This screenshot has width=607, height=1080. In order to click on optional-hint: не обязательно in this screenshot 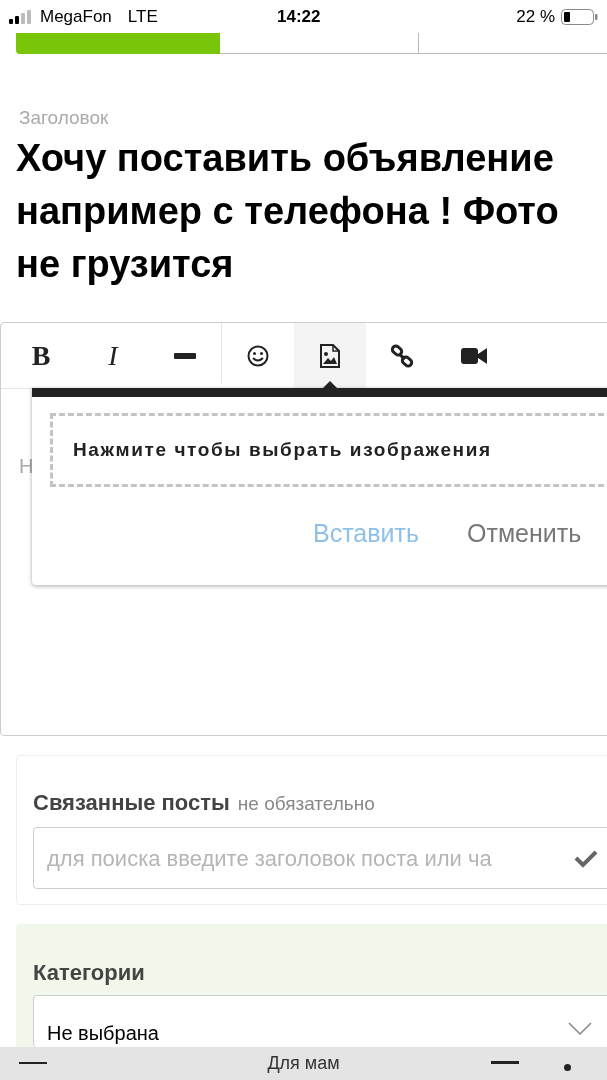, I will do `click(306, 804)`.